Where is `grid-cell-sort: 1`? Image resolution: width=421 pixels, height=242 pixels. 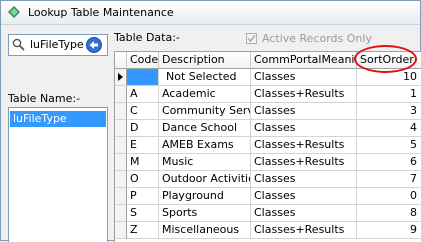
grid-cell-sort: 1 is located at coordinates (389, 94).